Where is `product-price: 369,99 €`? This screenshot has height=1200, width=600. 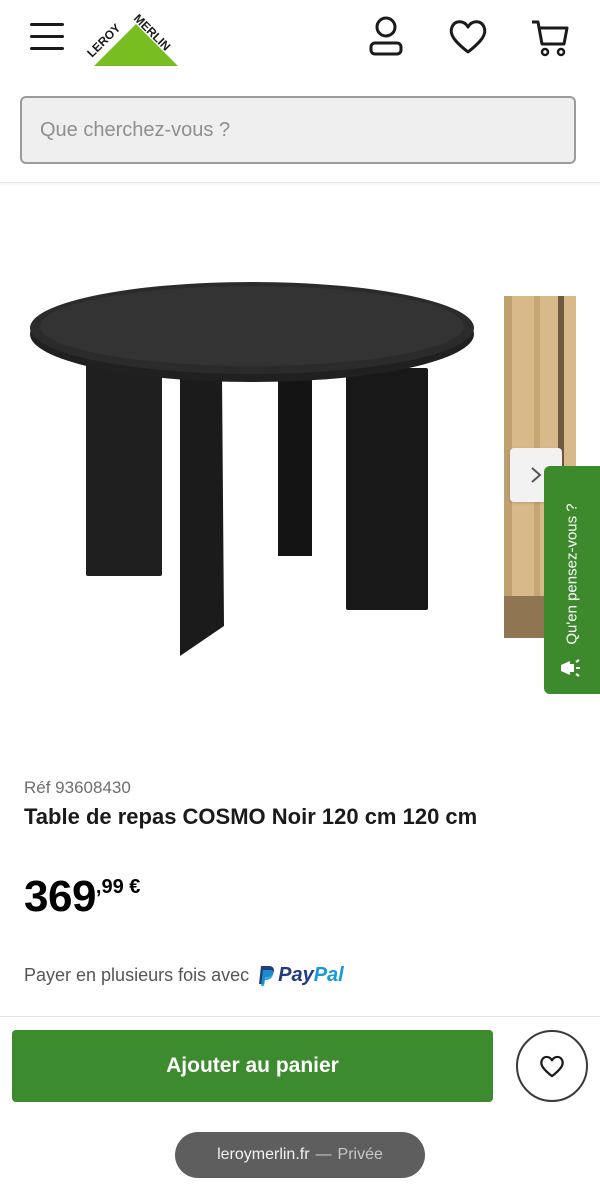
product-price: 369,99 € is located at coordinates (82, 897).